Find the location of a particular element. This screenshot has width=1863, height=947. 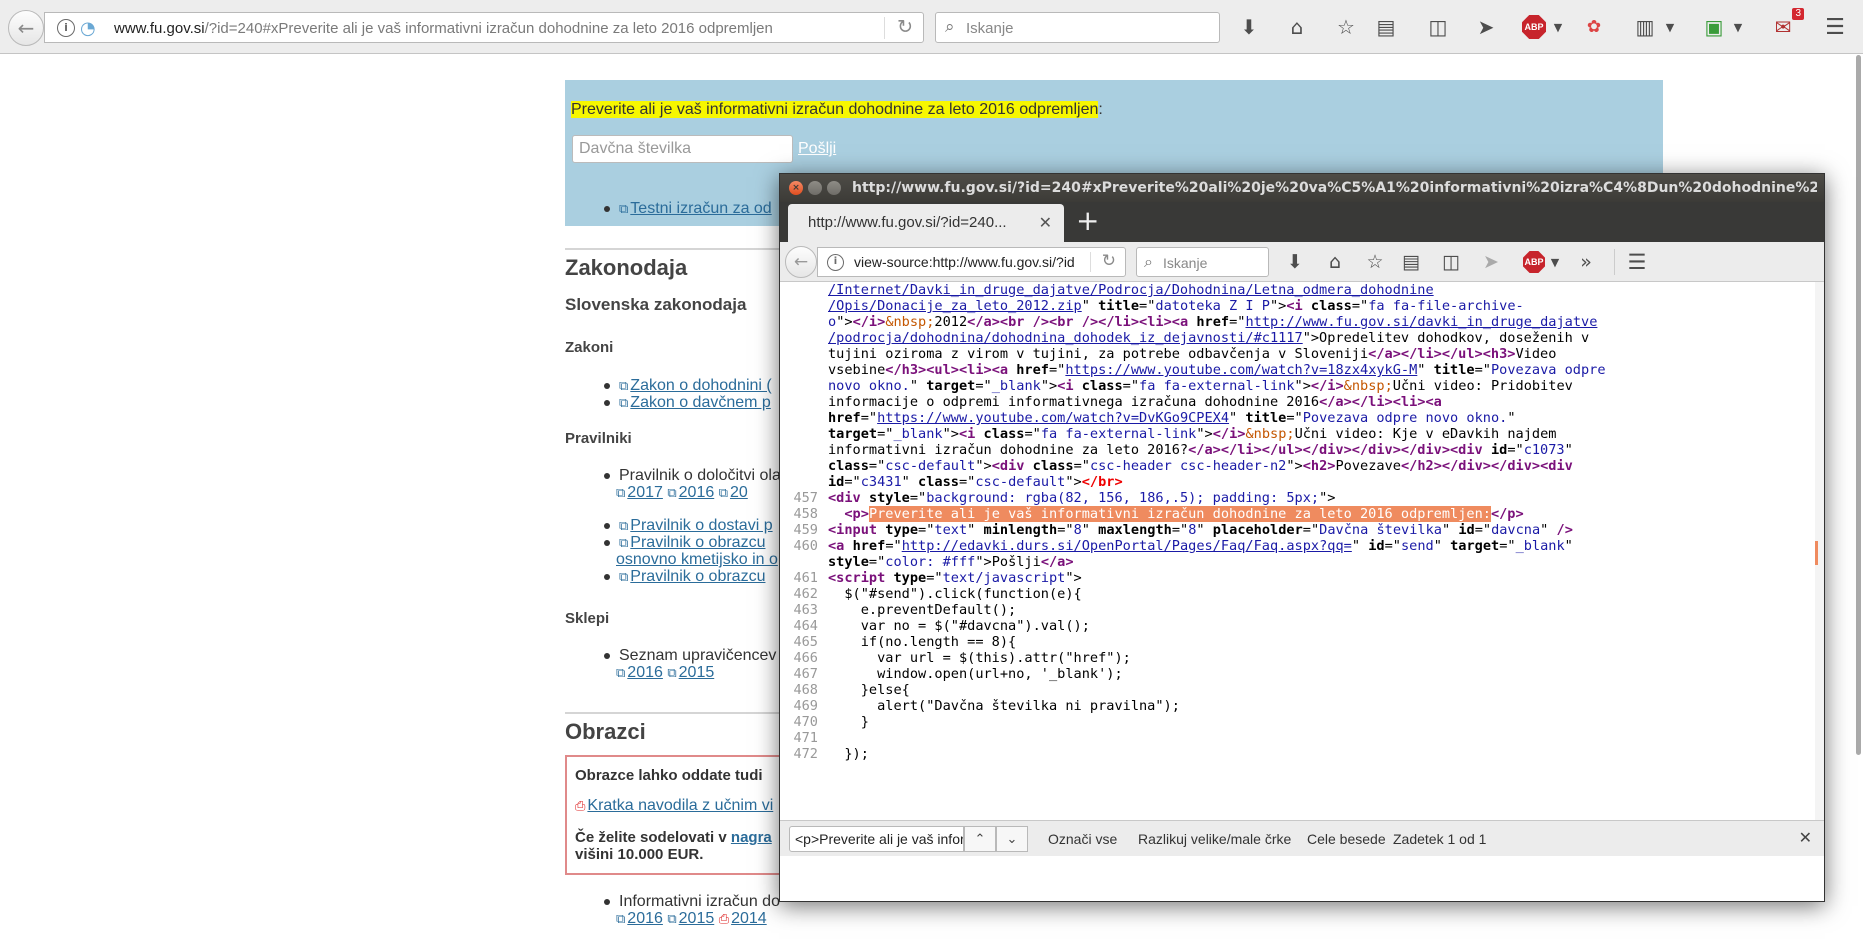

window-minimize-icon is located at coordinates (815, 188).